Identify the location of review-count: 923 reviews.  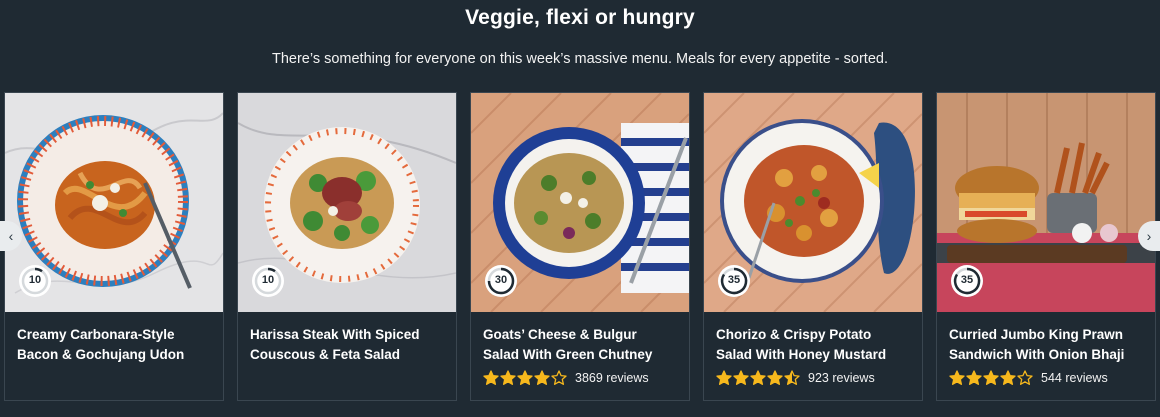
(841, 378).